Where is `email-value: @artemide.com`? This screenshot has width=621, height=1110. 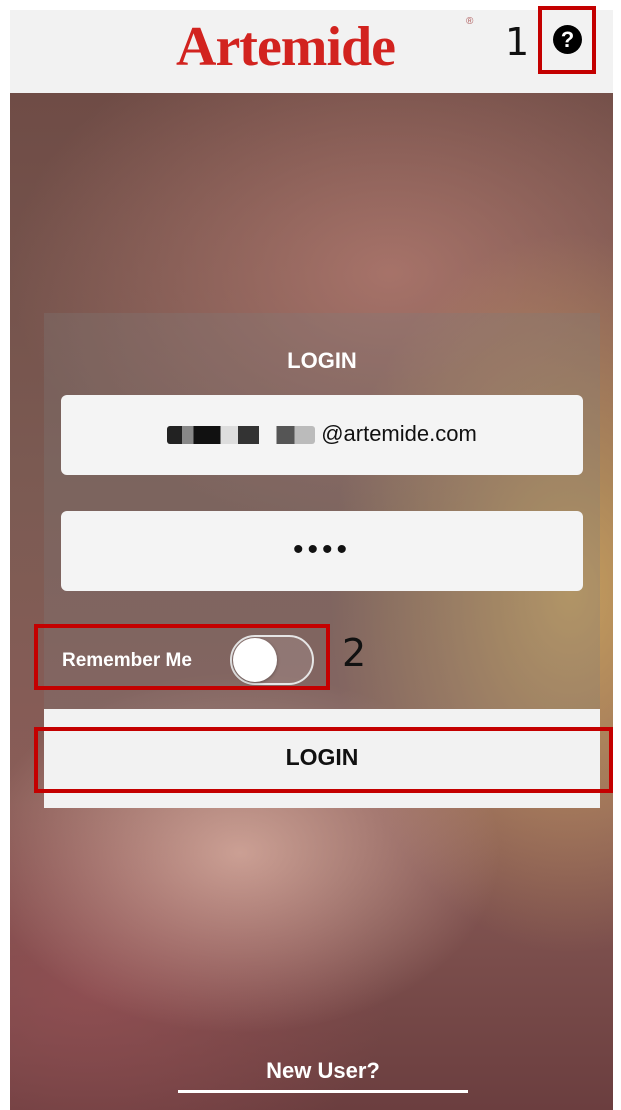 email-value: @artemide.com is located at coordinates (322, 434).